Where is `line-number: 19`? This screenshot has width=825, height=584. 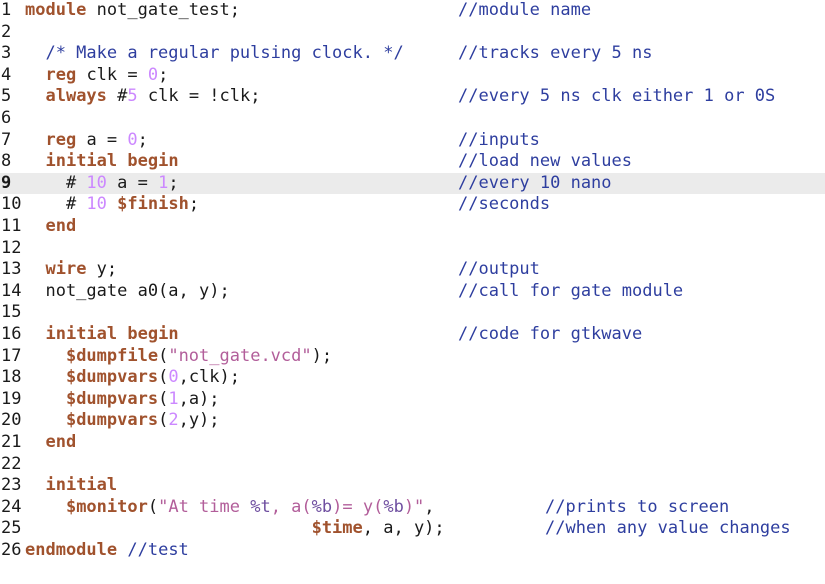
line-number: 19 is located at coordinates (11, 398).